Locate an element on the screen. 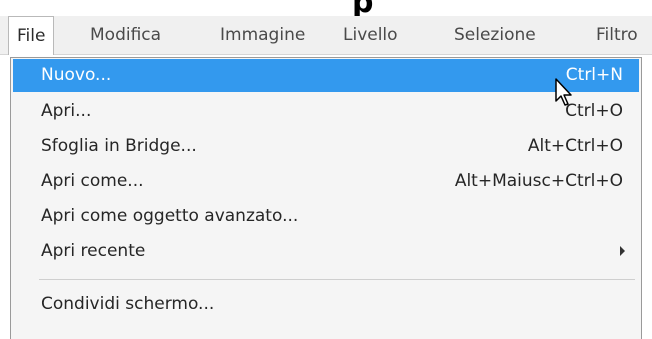 The width and height of the screenshot is (652, 339). menu-item-apri-come: Apri come... Alt+Maiusc+Ctrl+O is located at coordinates (326, 181).